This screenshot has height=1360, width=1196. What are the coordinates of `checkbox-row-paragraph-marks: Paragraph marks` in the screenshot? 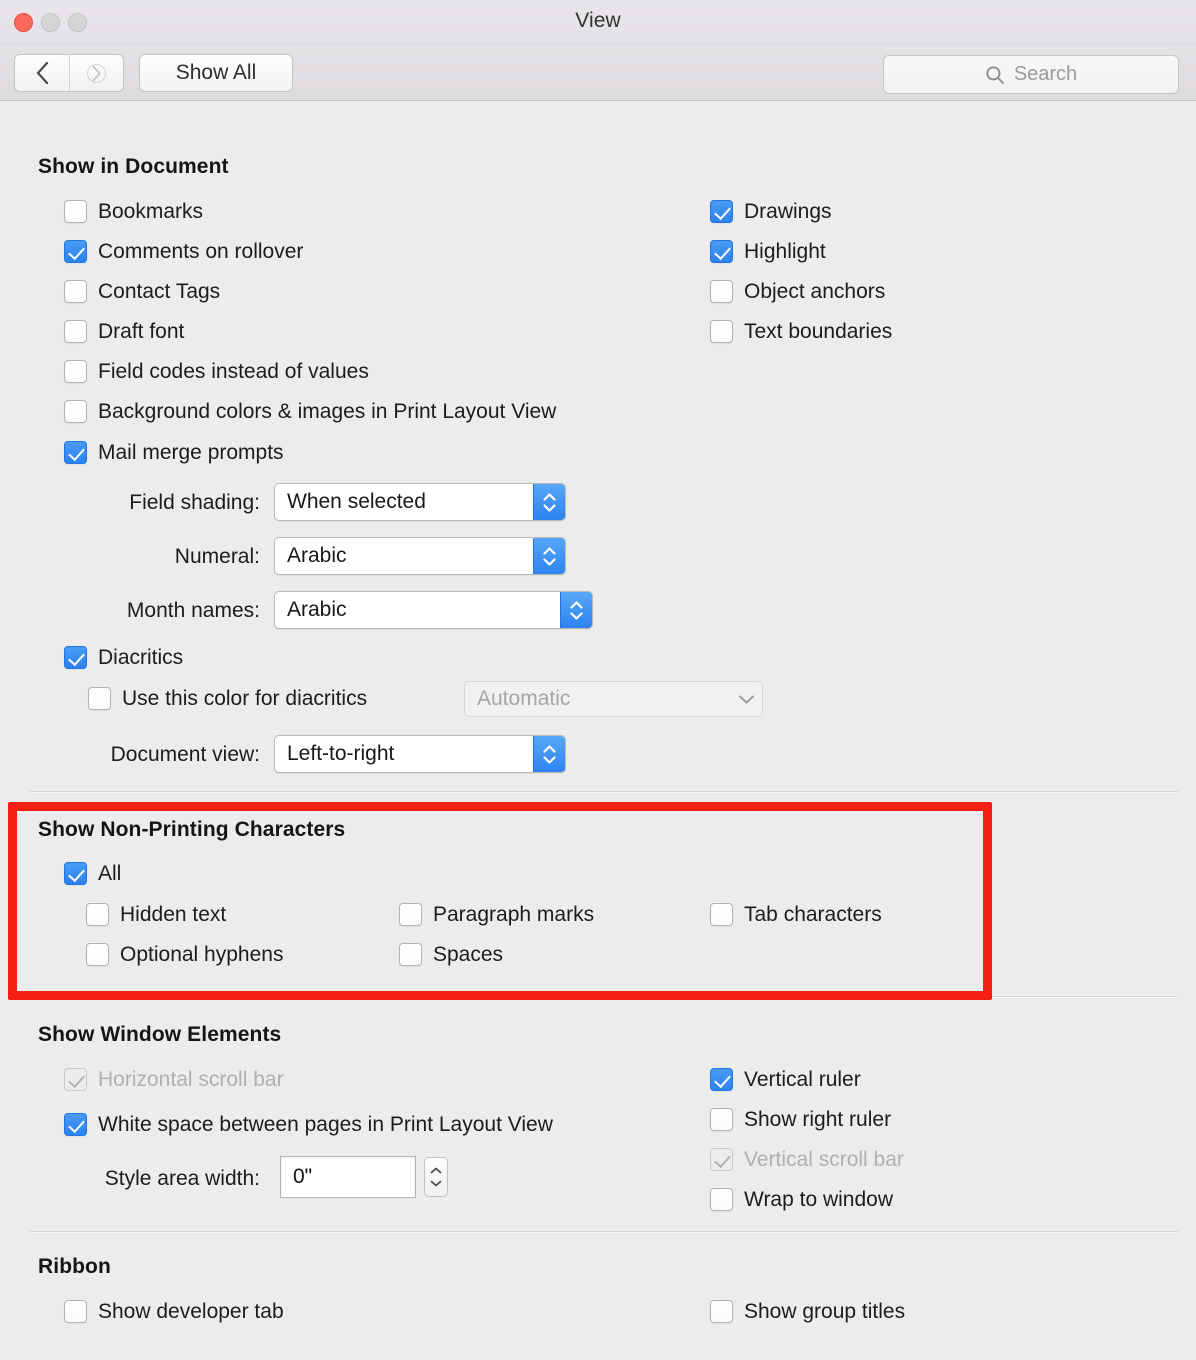 It's located at (496, 914).